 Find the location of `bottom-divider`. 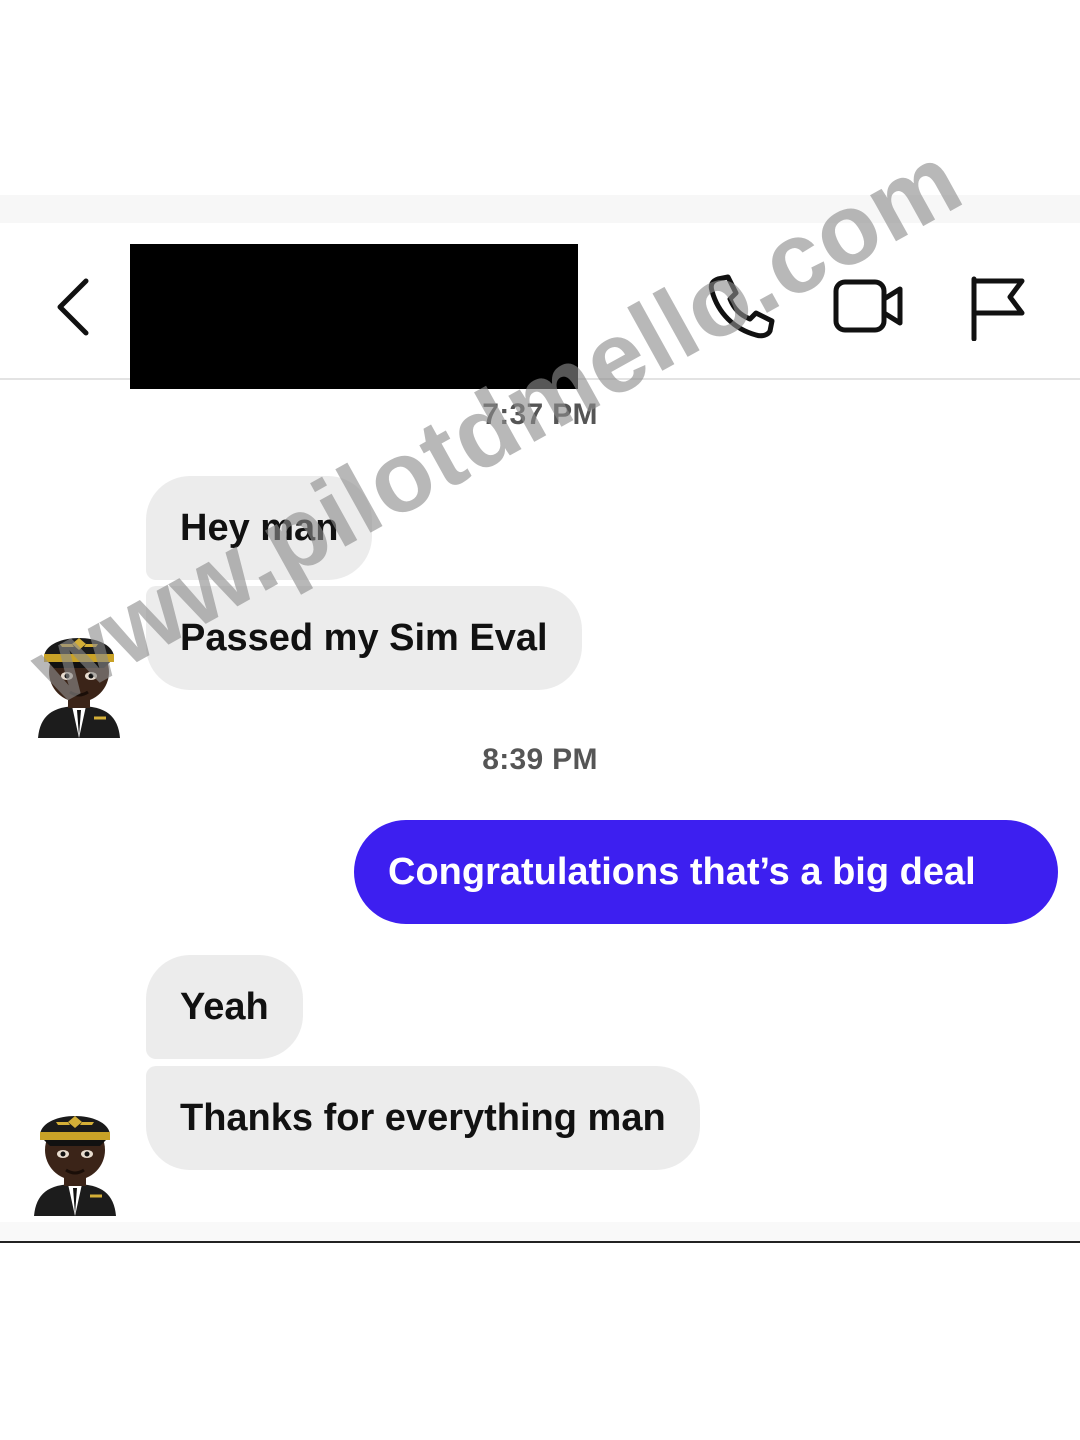

bottom-divider is located at coordinates (540, 1242).